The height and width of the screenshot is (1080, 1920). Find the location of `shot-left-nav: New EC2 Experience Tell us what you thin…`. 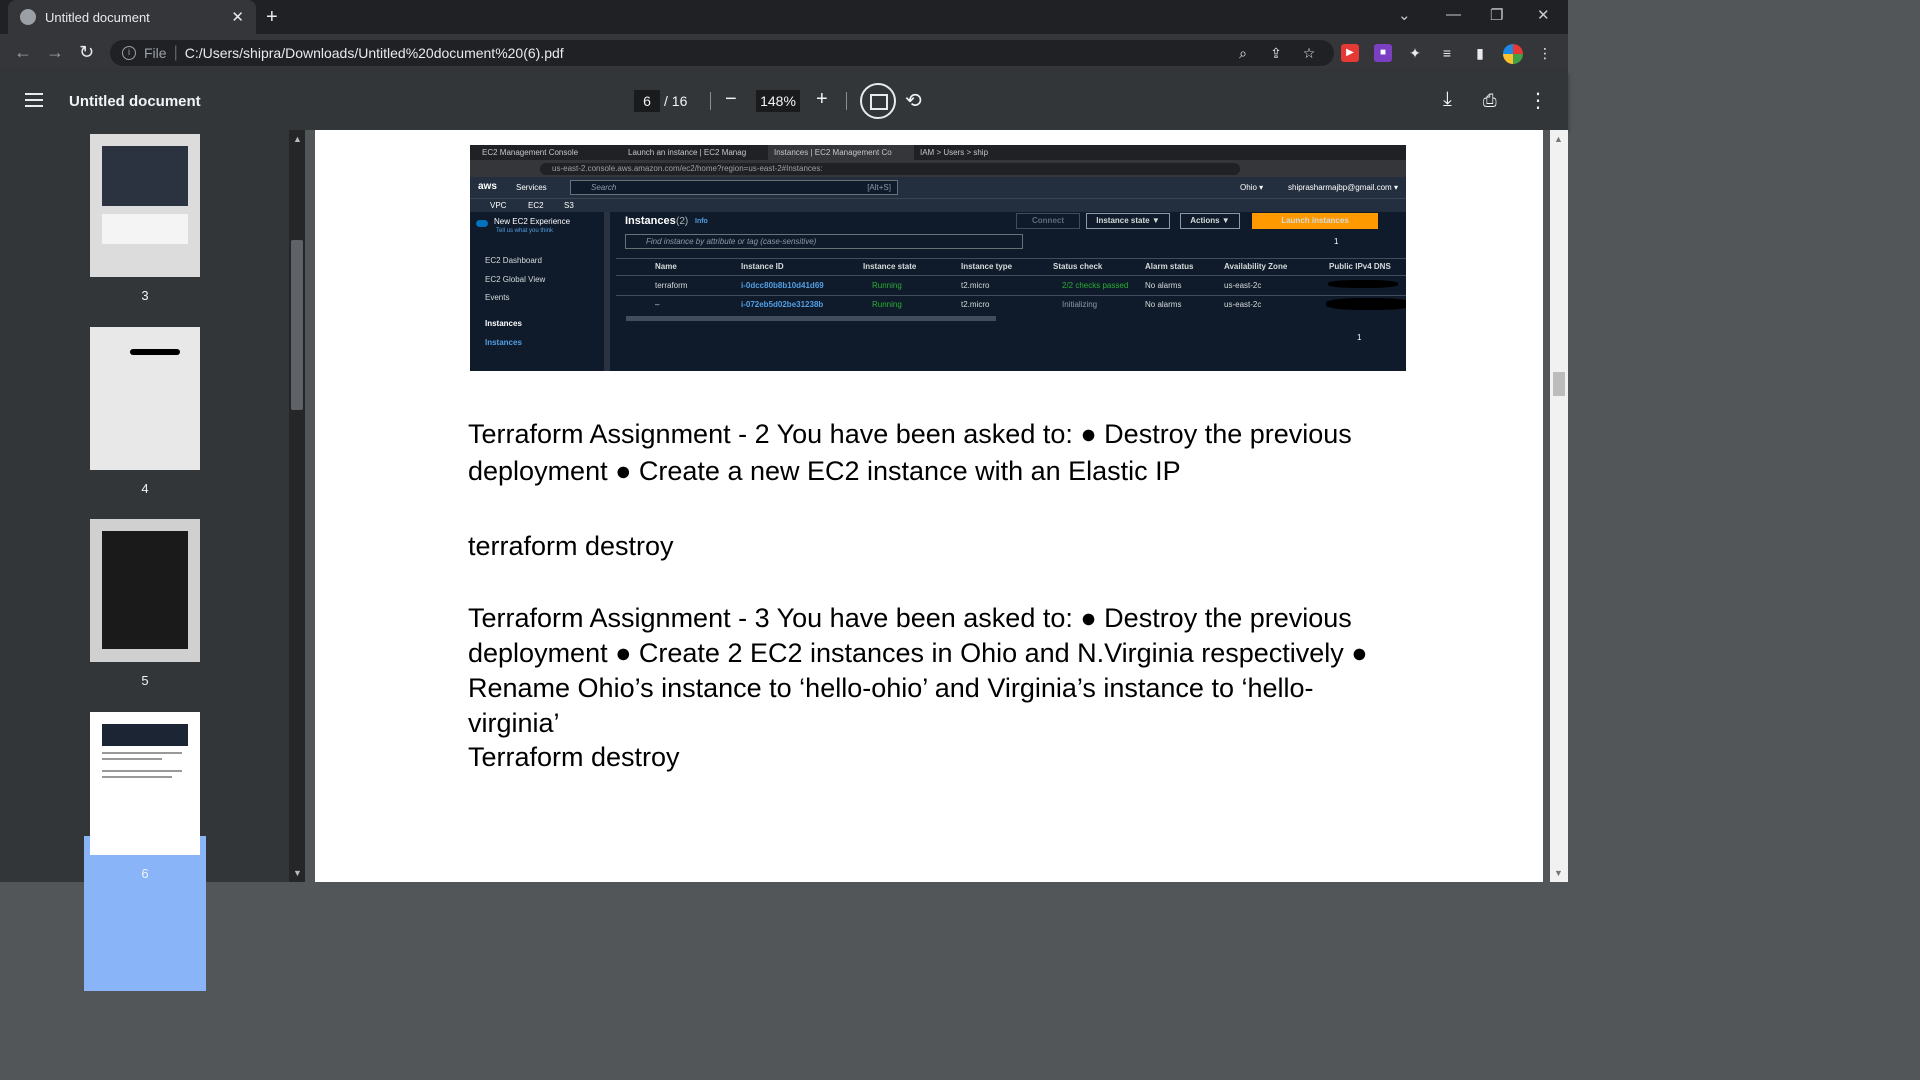

shot-left-nav: New EC2 Experience Tell us what you thin… is located at coordinates (540, 291).